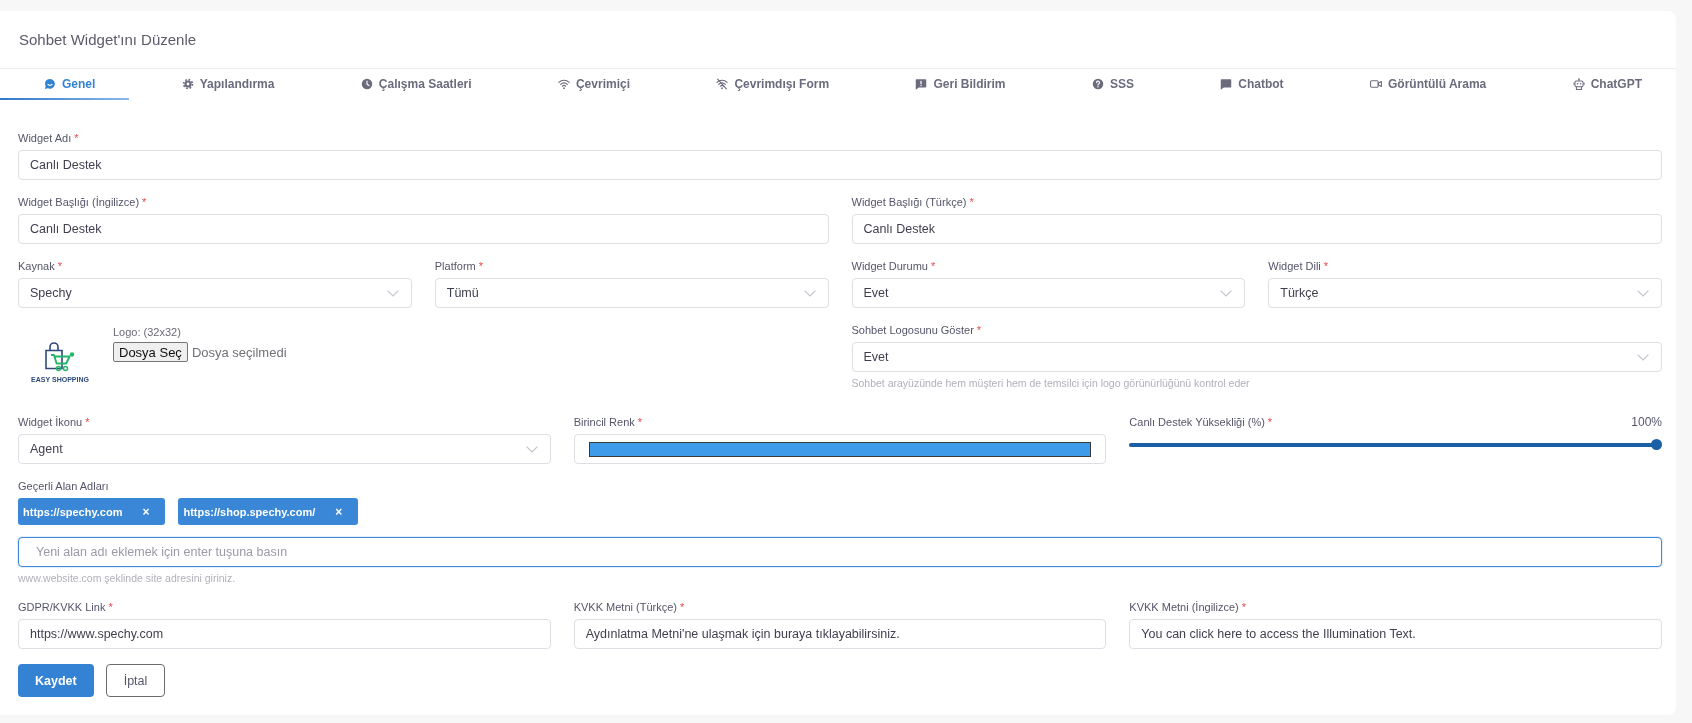 Image resolution: width=1692 pixels, height=723 pixels. What do you see at coordinates (187, 83) in the screenshot?
I see `gear-icon` at bounding box center [187, 83].